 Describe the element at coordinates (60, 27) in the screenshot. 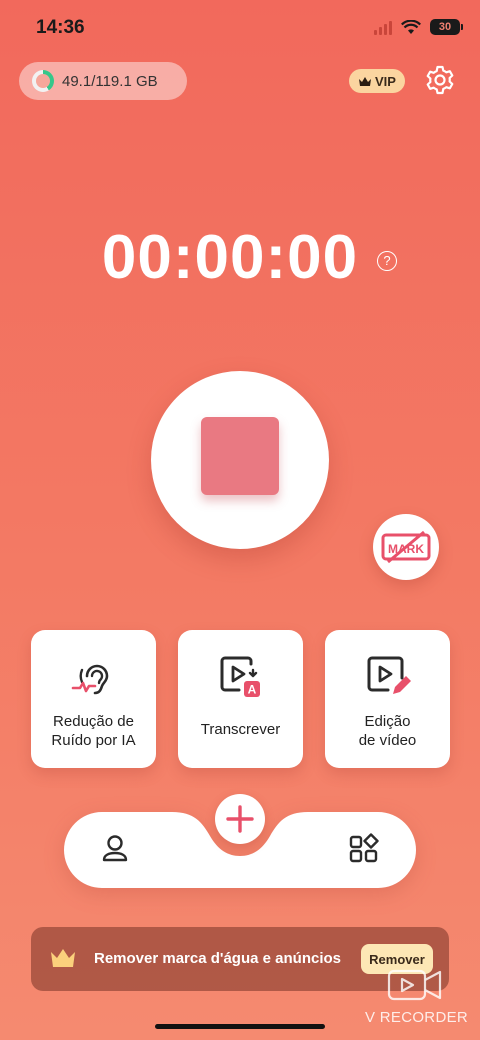

I see `status-time: 14:36` at that location.